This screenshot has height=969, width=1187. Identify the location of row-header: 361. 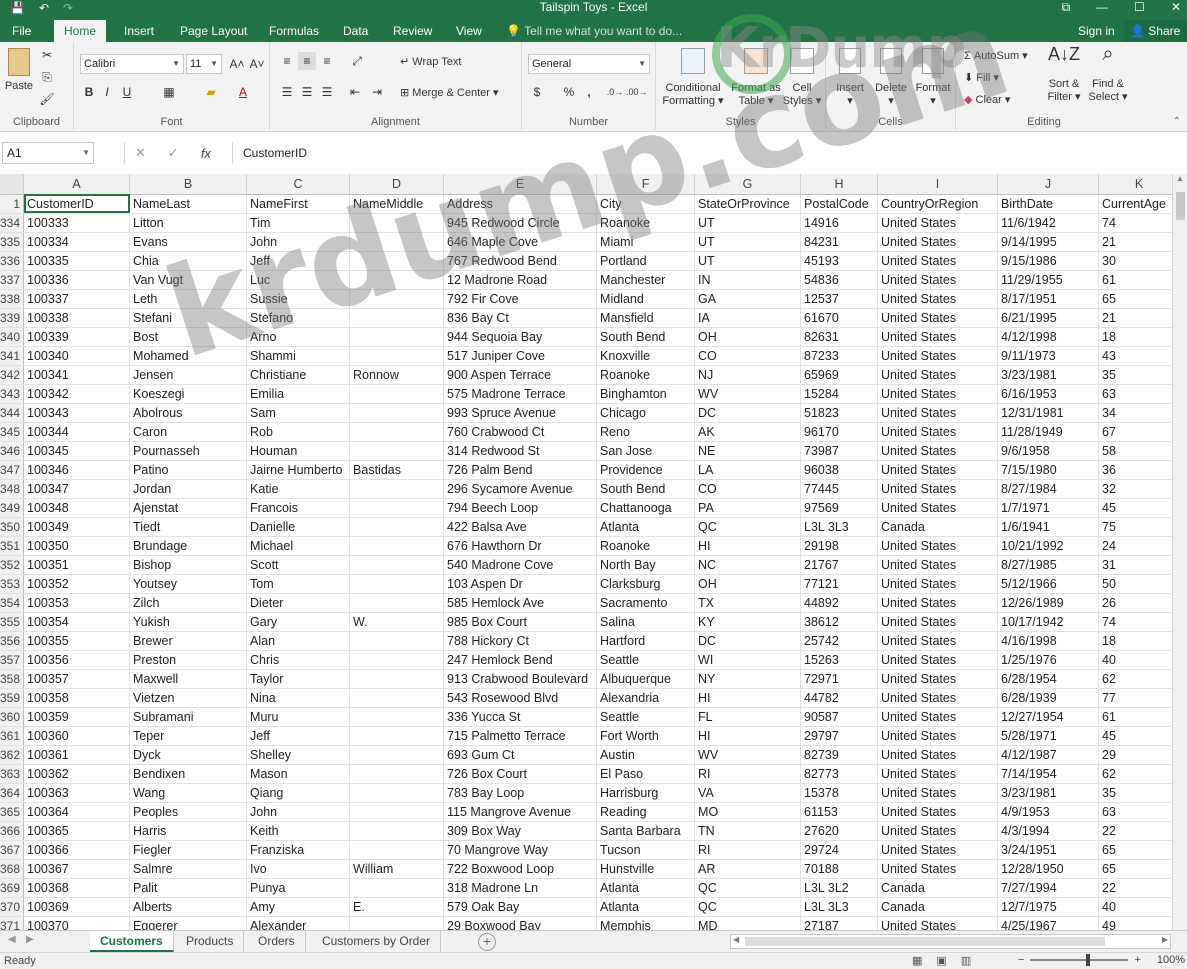
(12, 736).